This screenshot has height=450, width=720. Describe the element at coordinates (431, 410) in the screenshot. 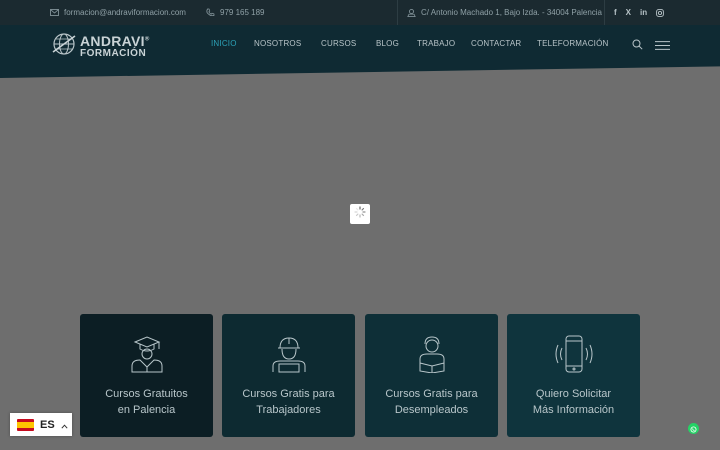

I see `card-title-line-2: Desempleados` at that location.